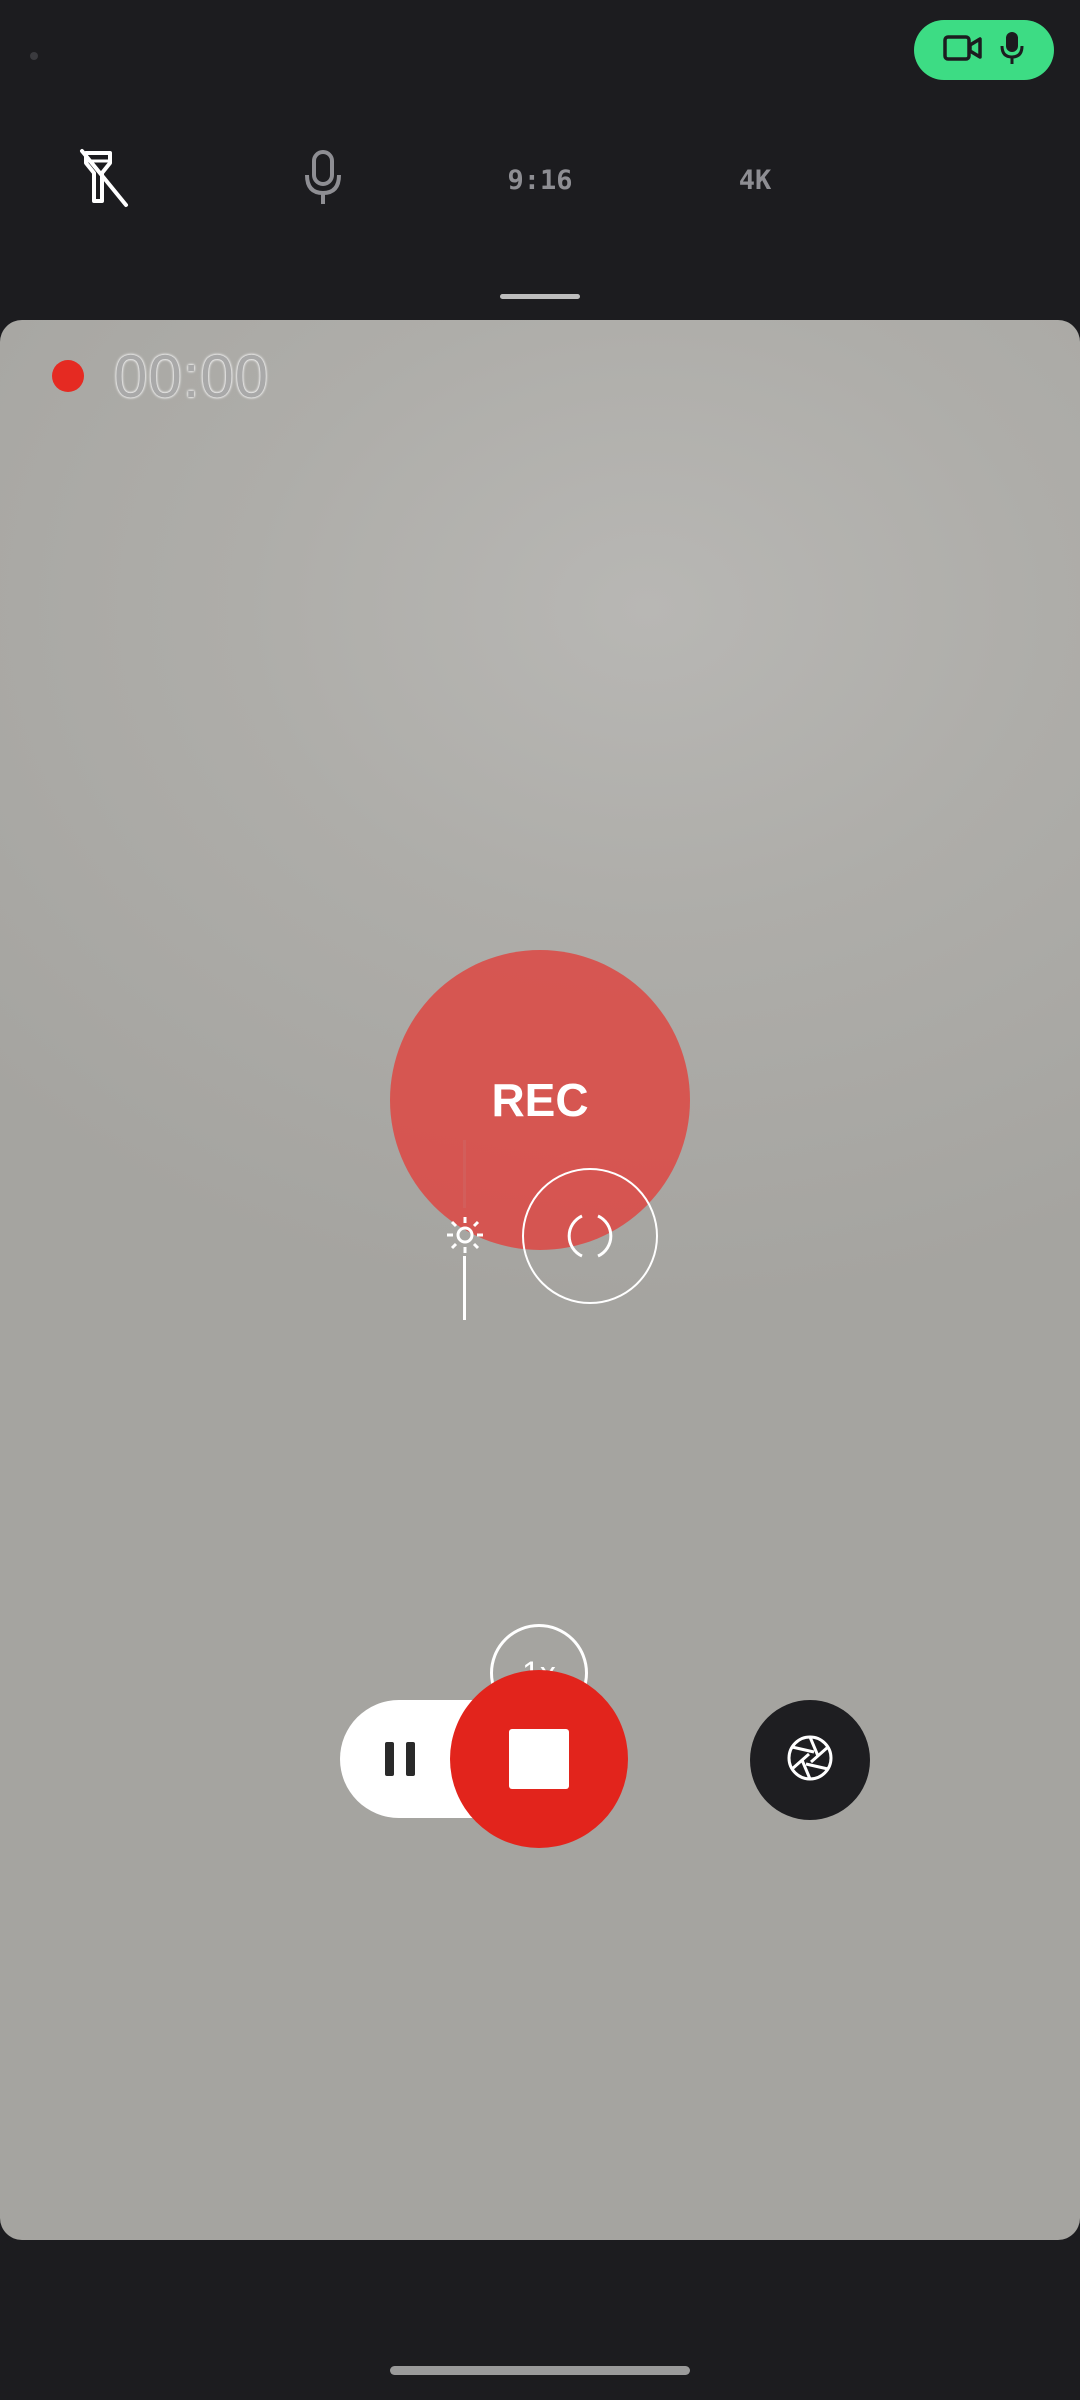  What do you see at coordinates (464, 1174) in the screenshot?
I see `exposure-slider-track` at bounding box center [464, 1174].